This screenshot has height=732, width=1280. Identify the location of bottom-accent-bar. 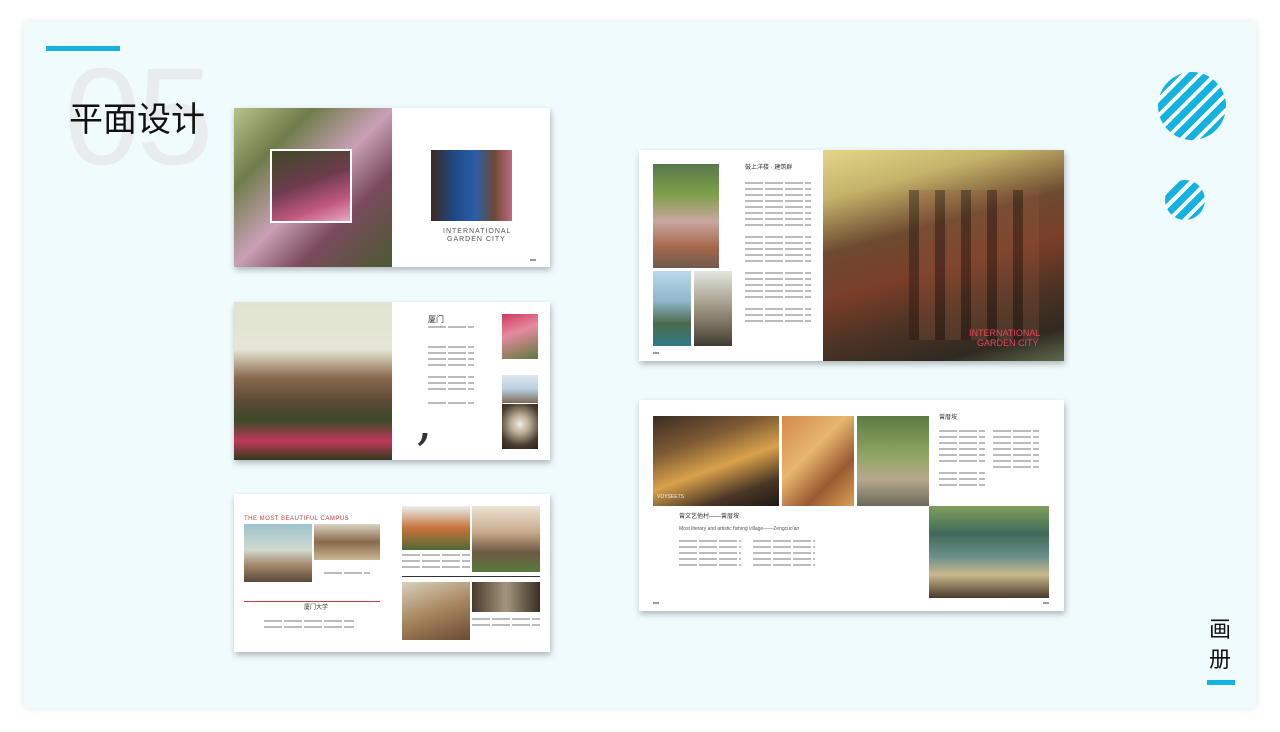
(1221, 682).